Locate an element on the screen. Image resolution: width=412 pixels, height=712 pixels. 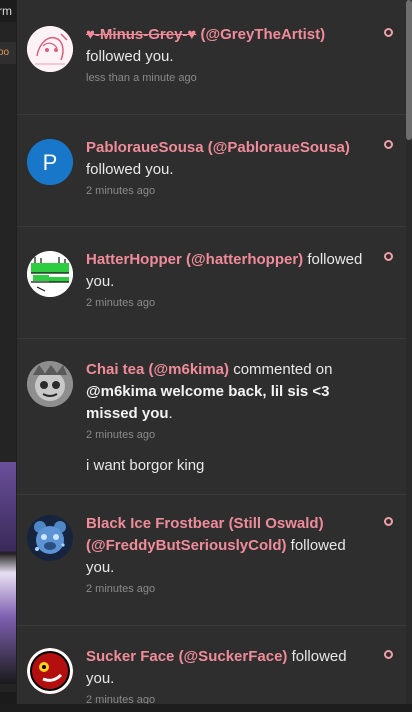
user-link: PabloraueSousa (@PabloraueSousa) is located at coordinates (218, 147).